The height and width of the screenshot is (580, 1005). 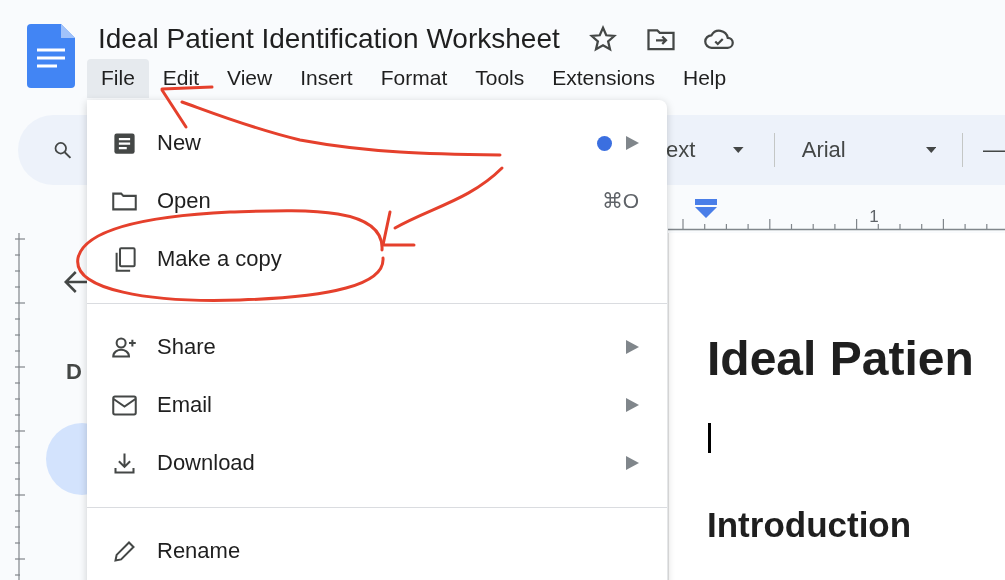 I want to click on style-dropdown: ext, so click(x=681, y=150).